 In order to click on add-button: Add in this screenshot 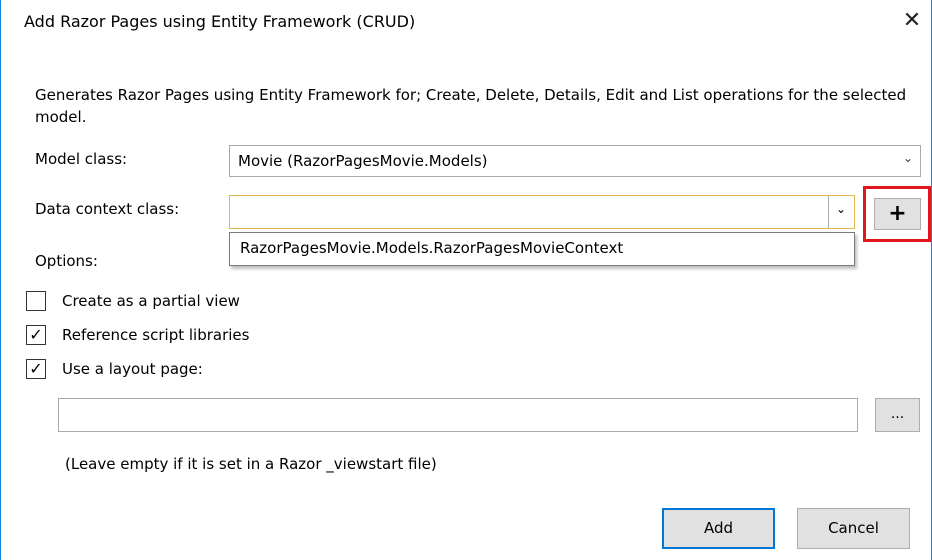, I will do `click(718, 528)`.